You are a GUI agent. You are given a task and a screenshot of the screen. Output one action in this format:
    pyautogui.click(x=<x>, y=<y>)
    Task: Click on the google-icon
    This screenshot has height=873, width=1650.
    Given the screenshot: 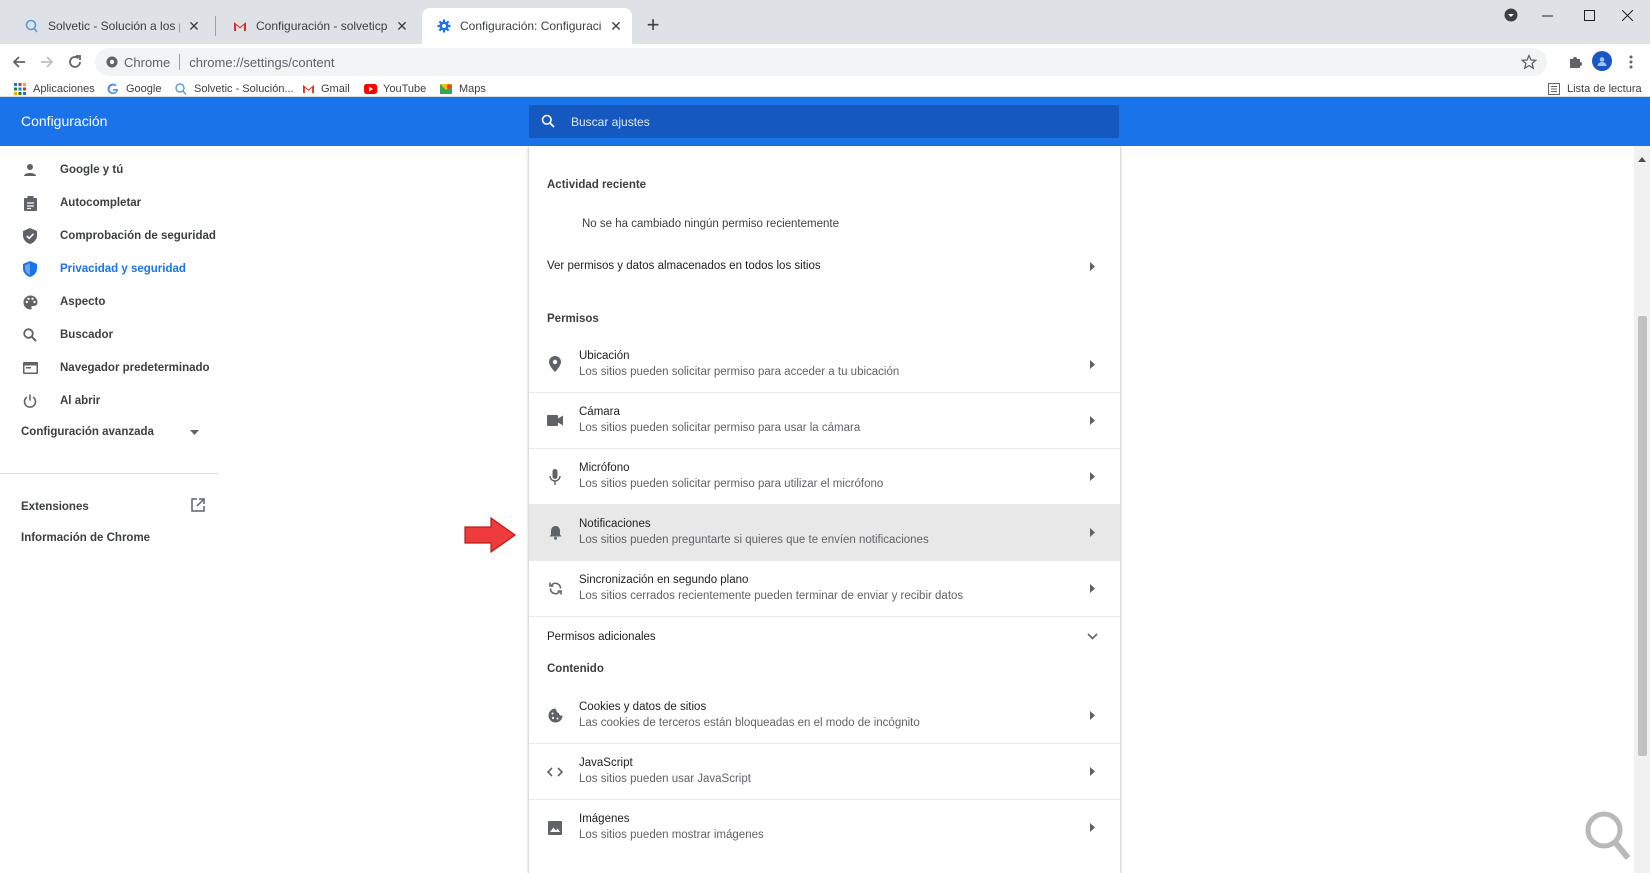 What is the action you would take?
    pyautogui.click(x=113, y=89)
    